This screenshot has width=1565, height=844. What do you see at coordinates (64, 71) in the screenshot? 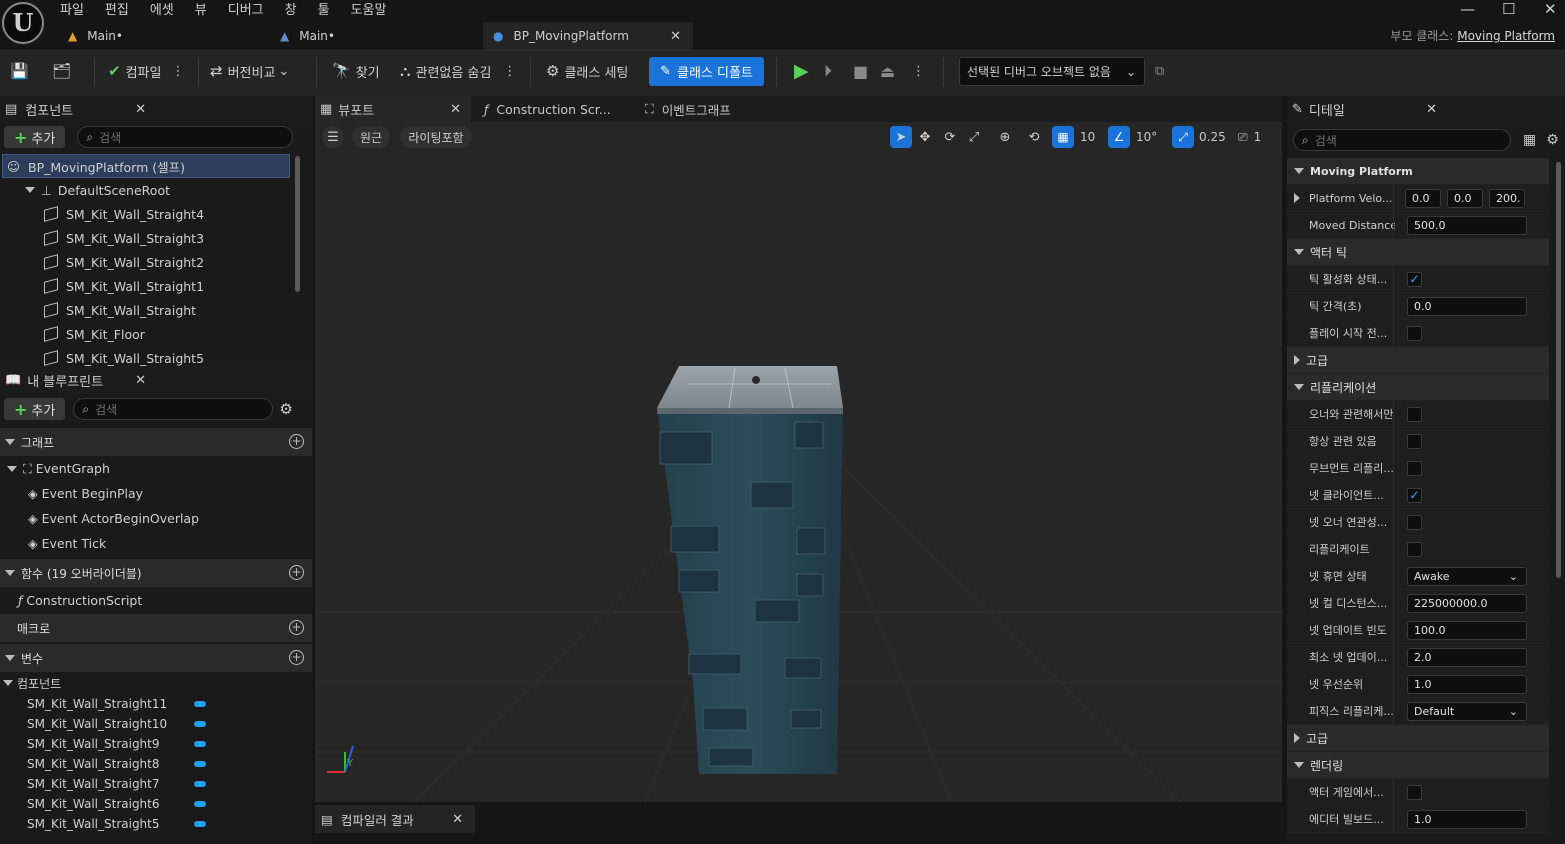
I see `browse-button: 🗂` at bounding box center [64, 71].